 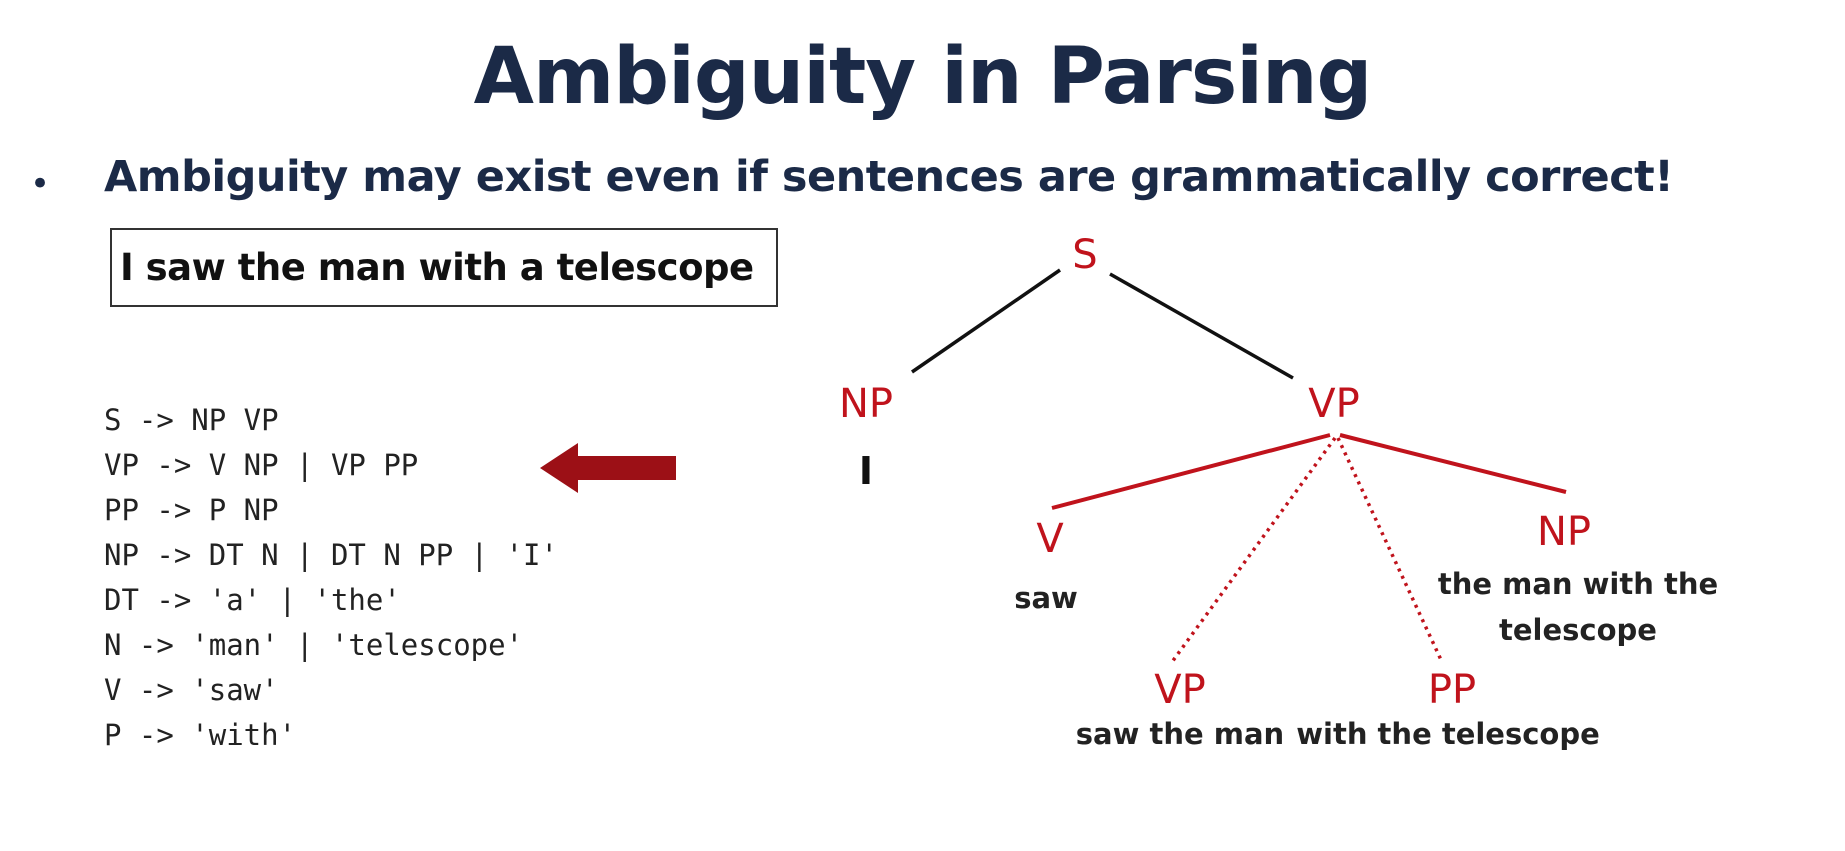 What do you see at coordinates (1578, 584) in the screenshot?
I see `leaf-np-right-line1: the man with the` at bounding box center [1578, 584].